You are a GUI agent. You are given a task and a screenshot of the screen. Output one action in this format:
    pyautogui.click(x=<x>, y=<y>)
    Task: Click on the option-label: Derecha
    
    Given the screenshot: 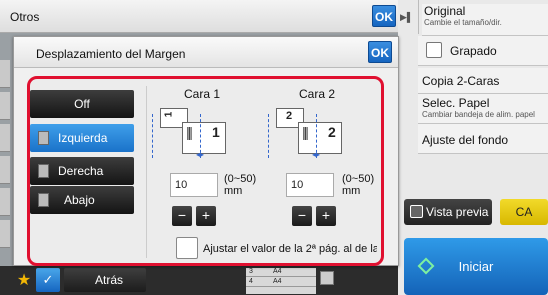 What is the action you would take?
    pyautogui.click(x=81, y=171)
    